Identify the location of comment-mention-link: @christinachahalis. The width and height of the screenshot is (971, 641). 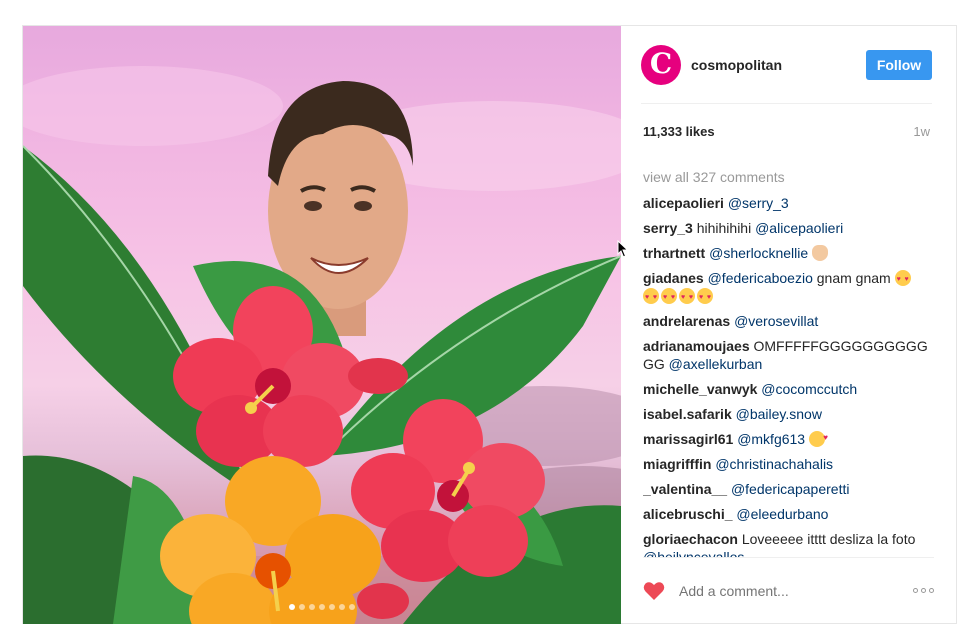
(774, 464).